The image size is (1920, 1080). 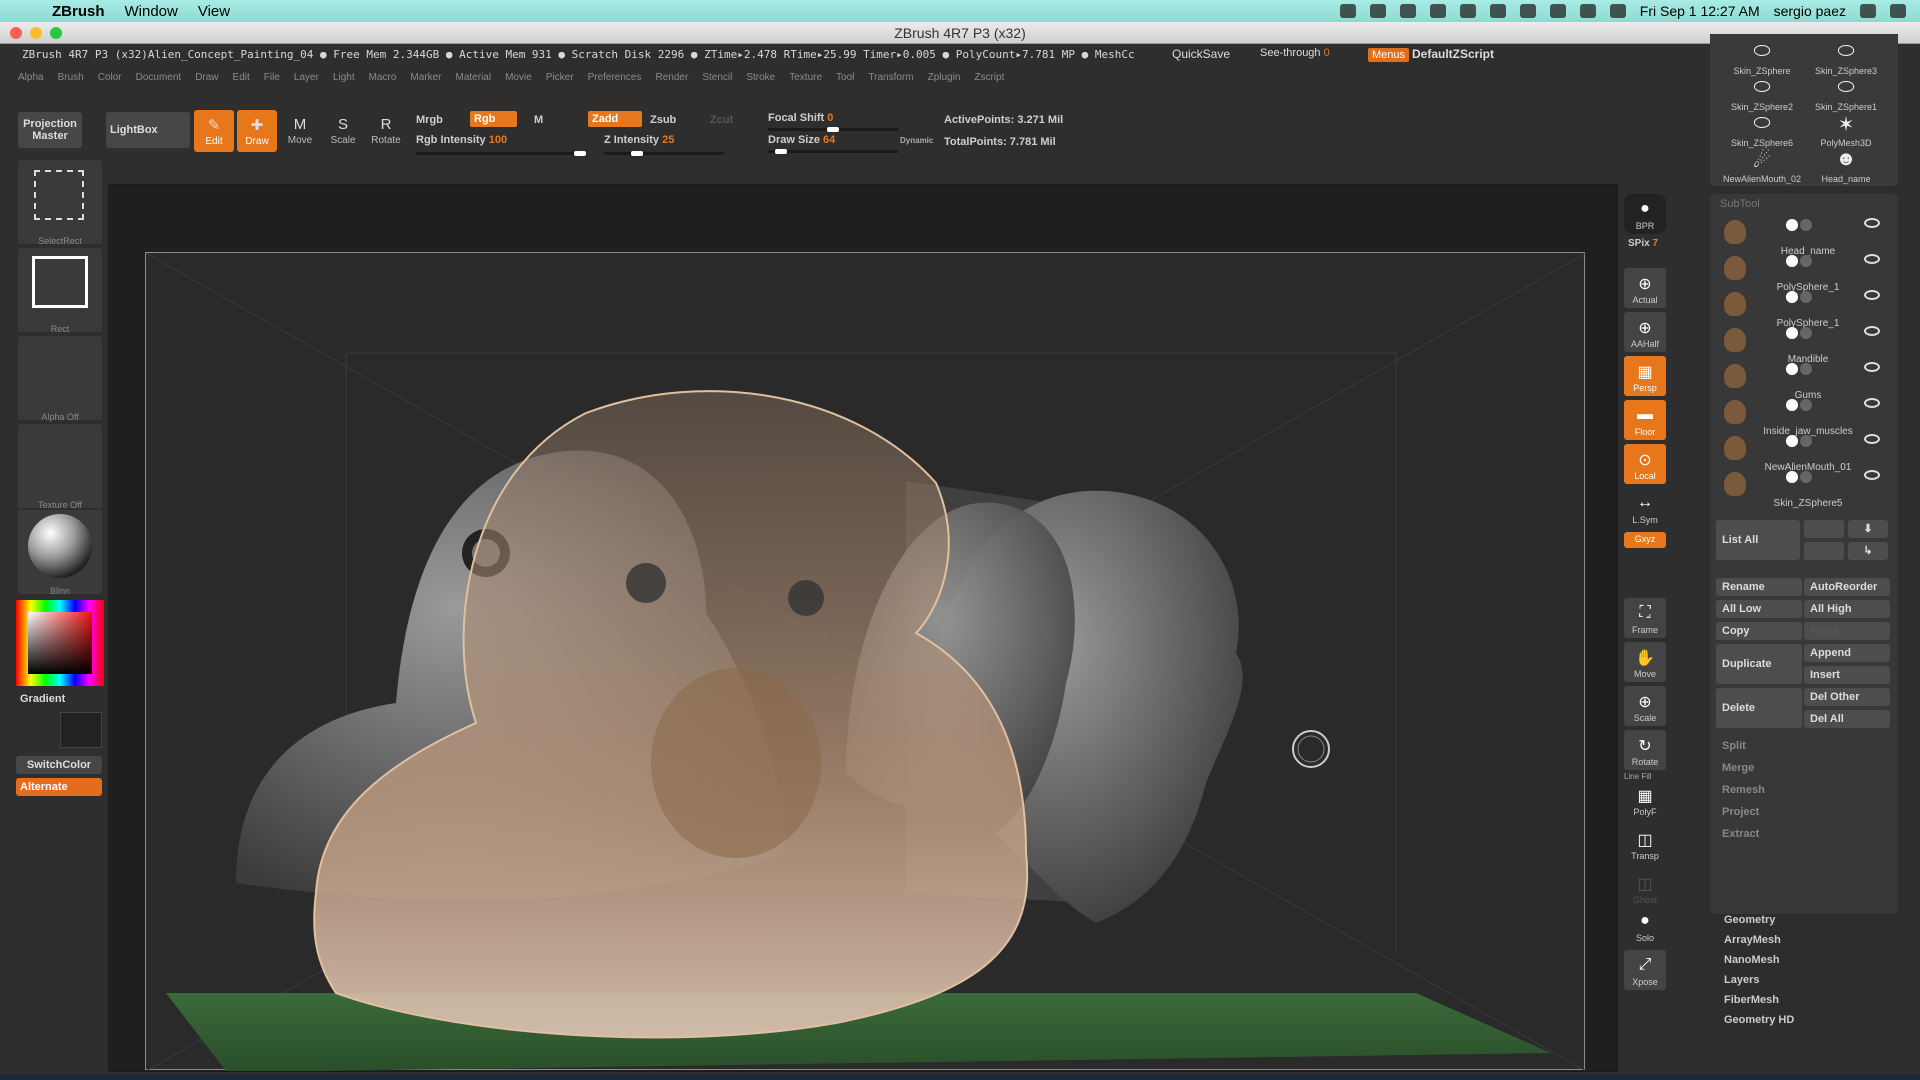 What do you see at coordinates (1740, 834) in the screenshot?
I see `extract-section: Extract` at bounding box center [1740, 834].